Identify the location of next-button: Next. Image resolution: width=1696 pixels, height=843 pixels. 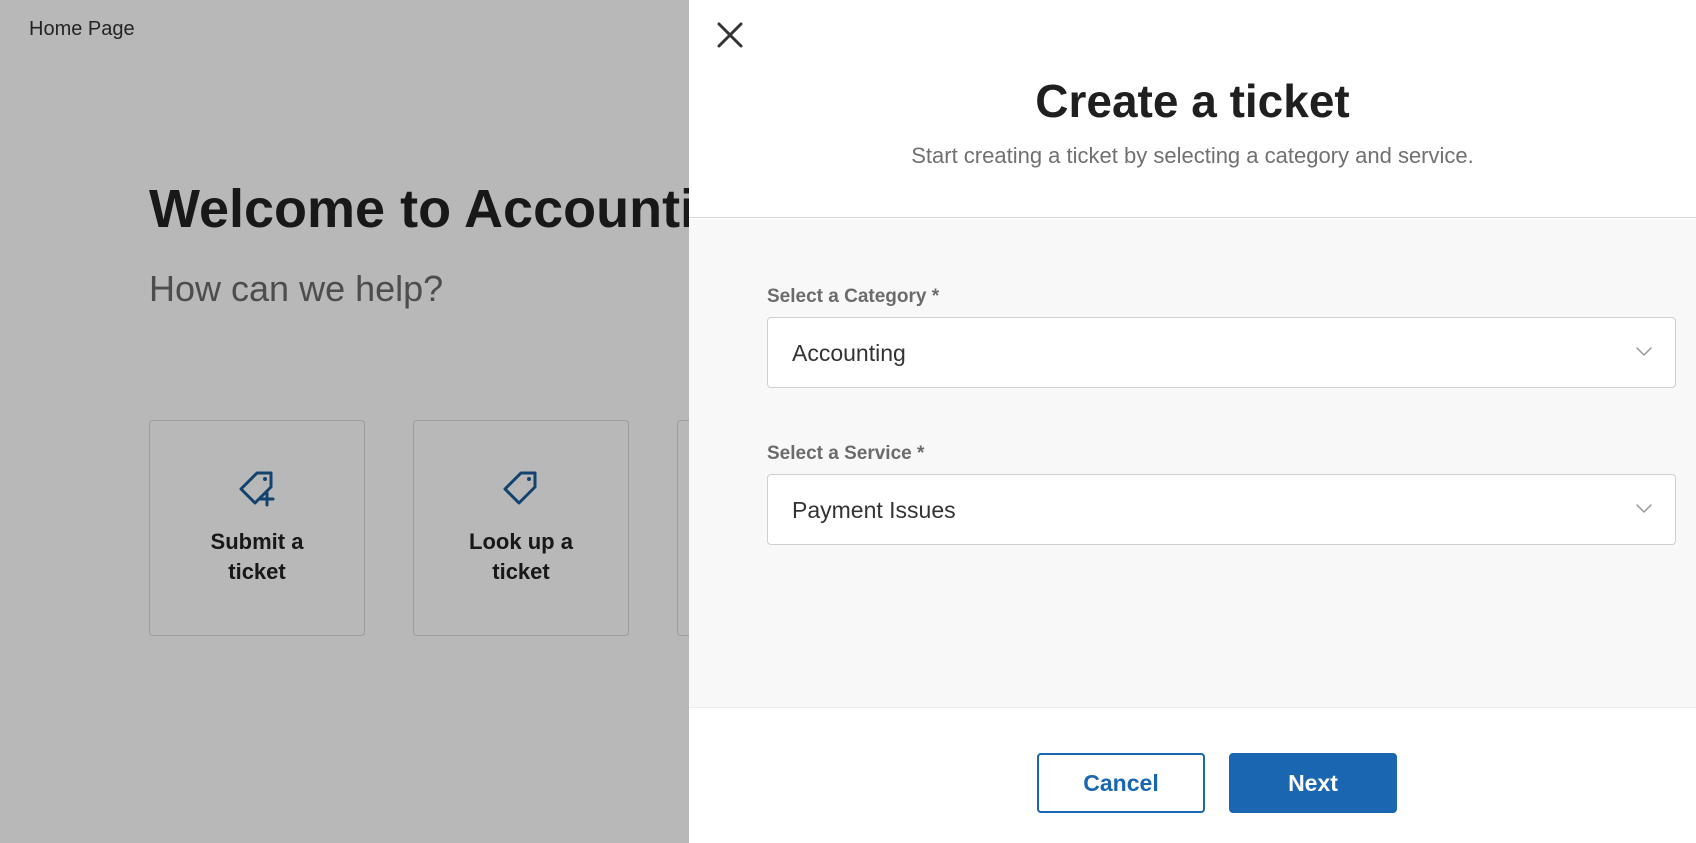
(1313, 783).